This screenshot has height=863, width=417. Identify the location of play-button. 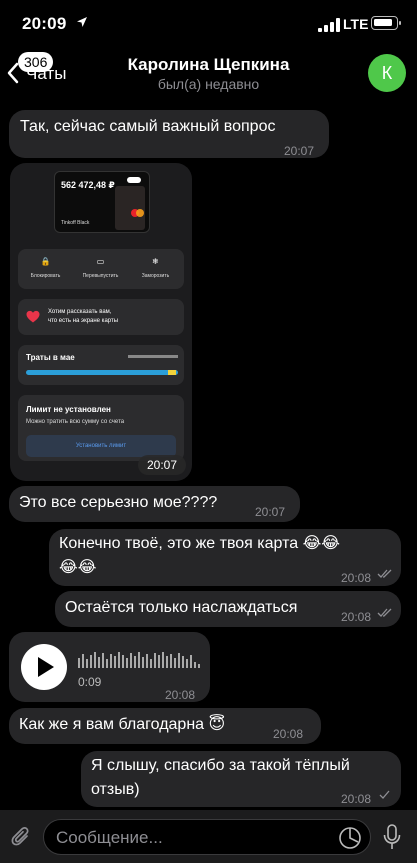
(44, 667).